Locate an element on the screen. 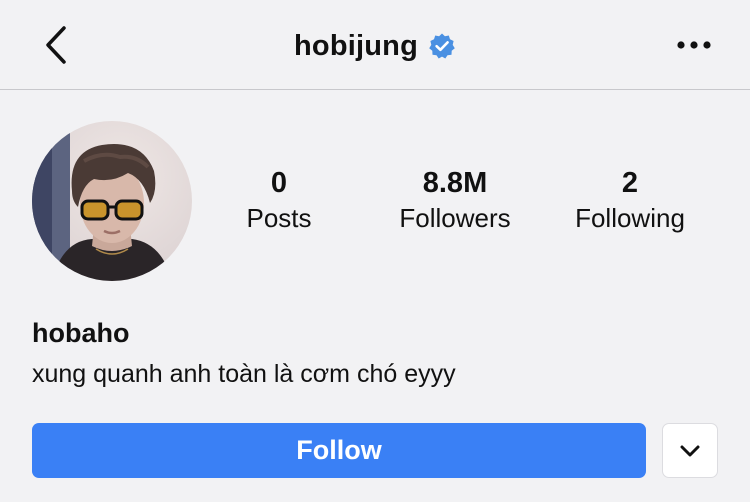 The height and width of the screenshot is (502, 750). posts-count: 0 is located at coordinates (279, 183).